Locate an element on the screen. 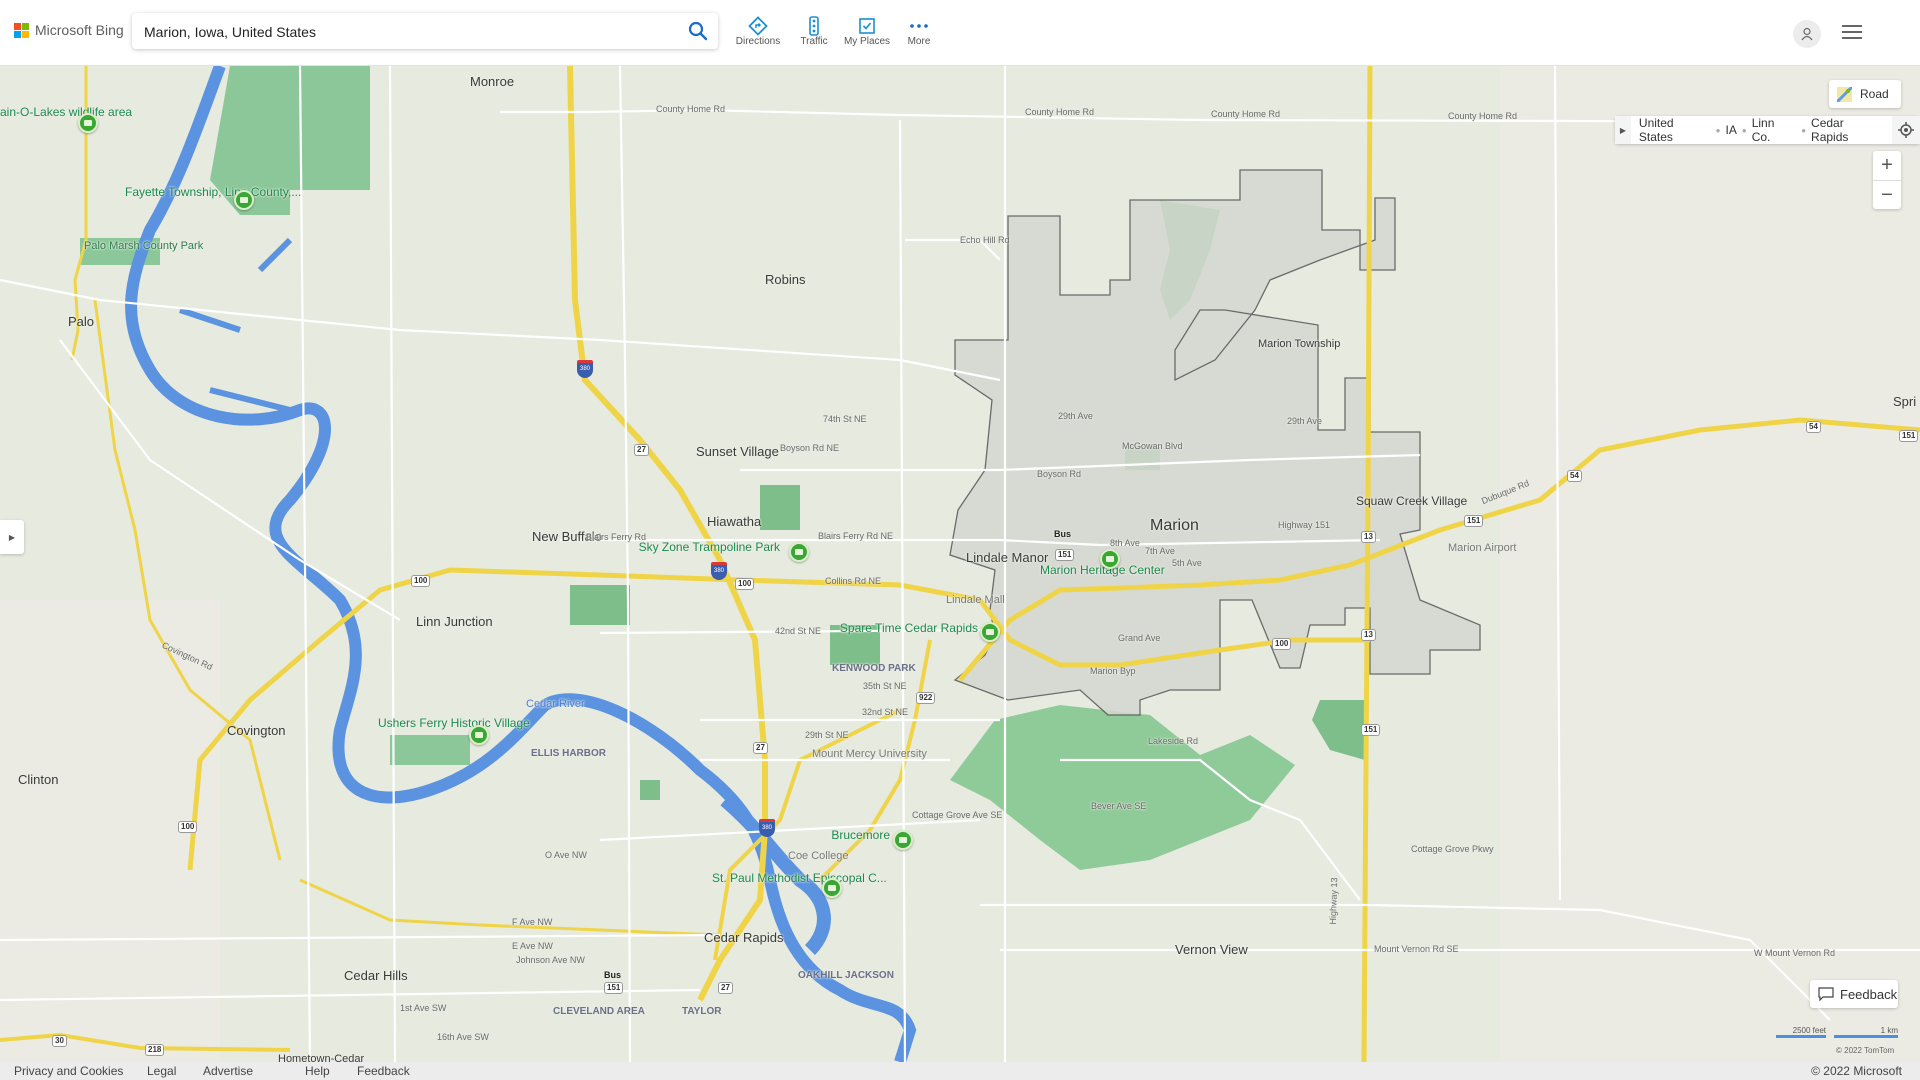 The height and width of the screenshot is (1080, 1920). highway-100-shield: 100 is located at coordinates (1282, 644).